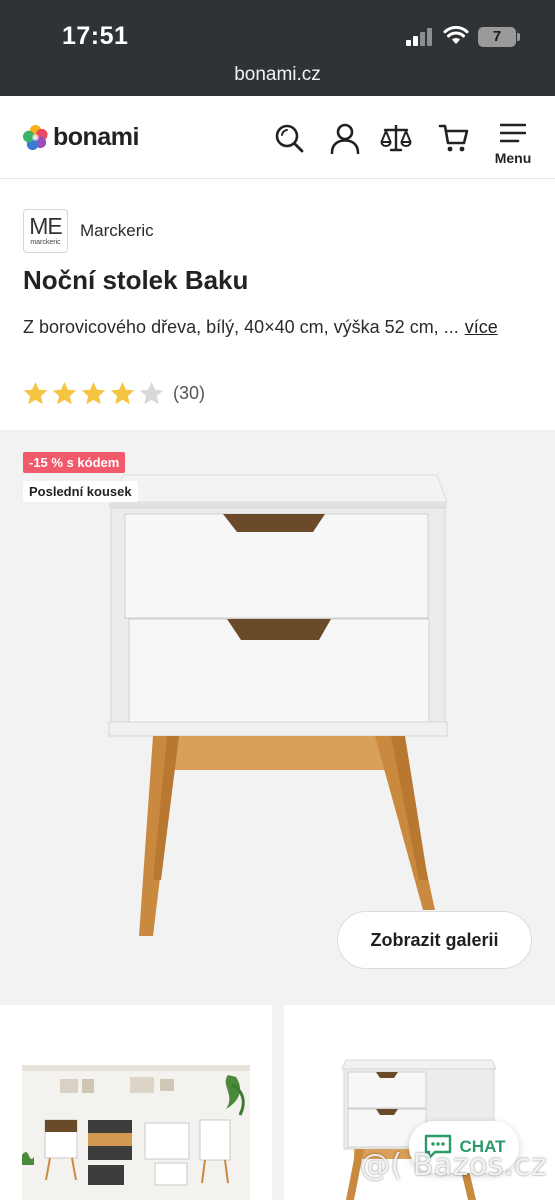 The image size is (555, 1200). Describe the element at coordinates (345, 138) in the screenshot. I see `user-icon` at that location.